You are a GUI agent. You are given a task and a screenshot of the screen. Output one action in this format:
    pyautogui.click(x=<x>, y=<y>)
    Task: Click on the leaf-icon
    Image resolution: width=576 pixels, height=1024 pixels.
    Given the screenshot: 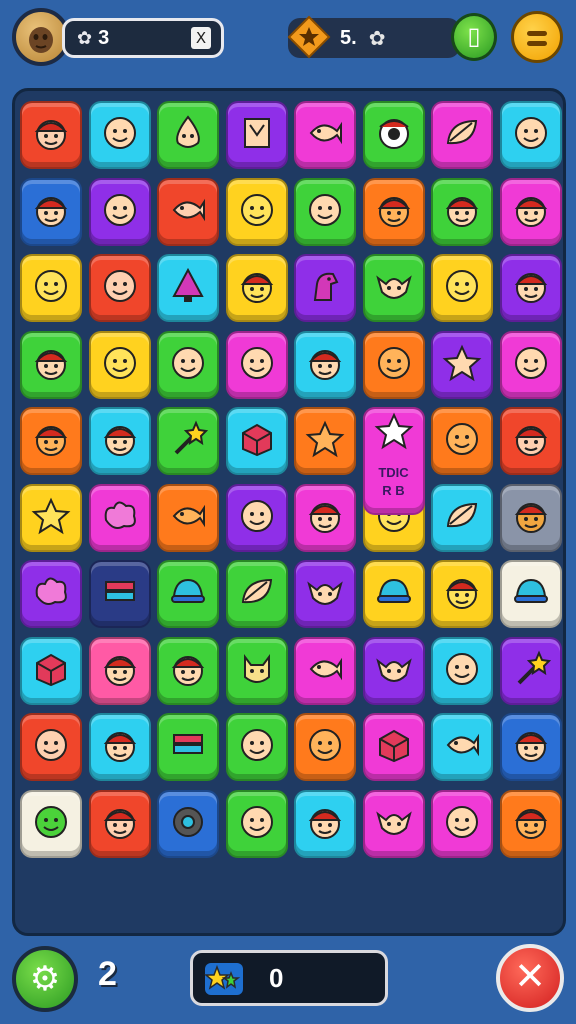 What is the action you would take?
    pyautogui.click(x=462, y=518)
    